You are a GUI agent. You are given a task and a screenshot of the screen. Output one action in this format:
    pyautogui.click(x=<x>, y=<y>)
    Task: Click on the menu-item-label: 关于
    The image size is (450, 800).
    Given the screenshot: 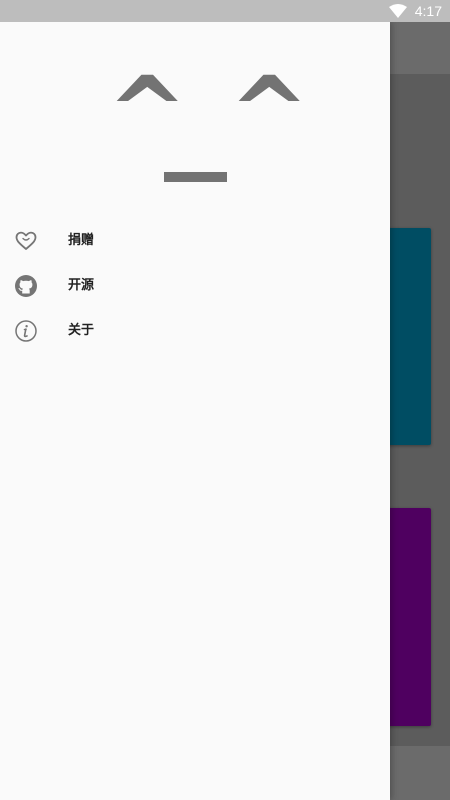 What is the action you would take?
    pyautogui.click(x=81, y=330)
    